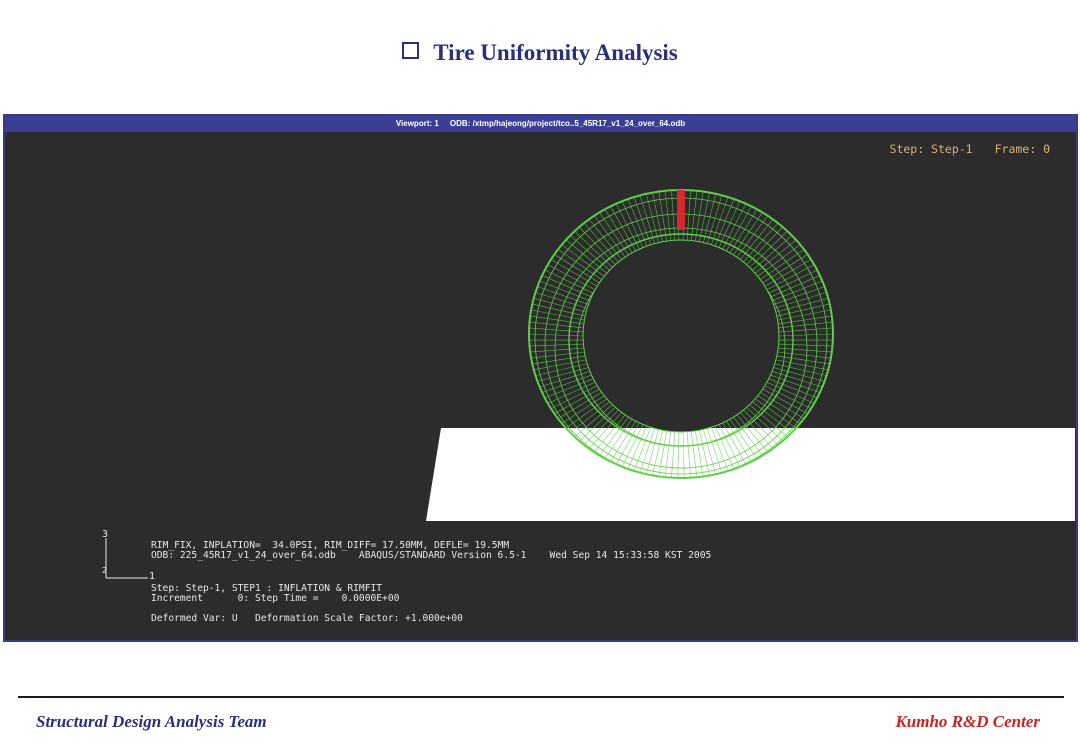  Describe the element at coordinates (152, 576) in the screenshot. I see `axis-label-1: 1` at that location.